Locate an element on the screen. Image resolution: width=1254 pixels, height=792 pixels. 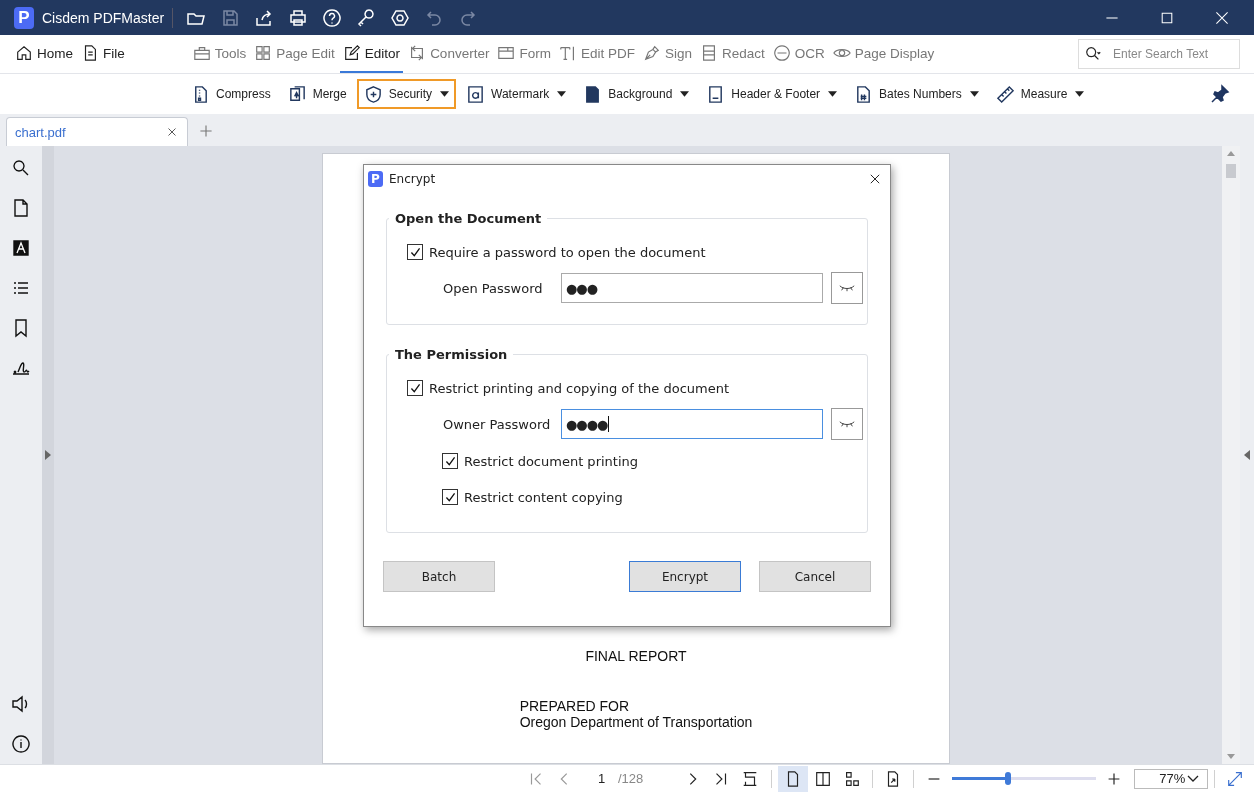
page-text: PREPARED FOR is located at coordinates (575, 706).